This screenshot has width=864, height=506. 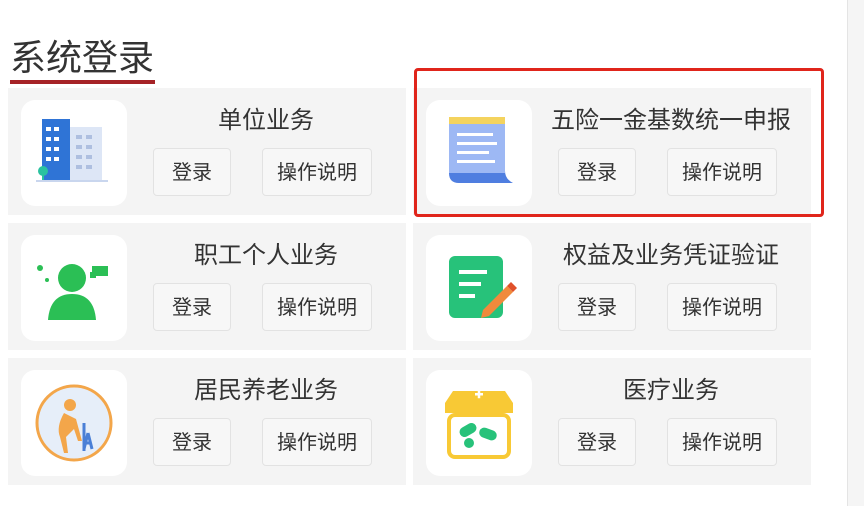 What do you see at coordinates (671, 255) in the screenshot?
I see `service-name: 权益及业务凭证验证` at bounding box center [671, 255].